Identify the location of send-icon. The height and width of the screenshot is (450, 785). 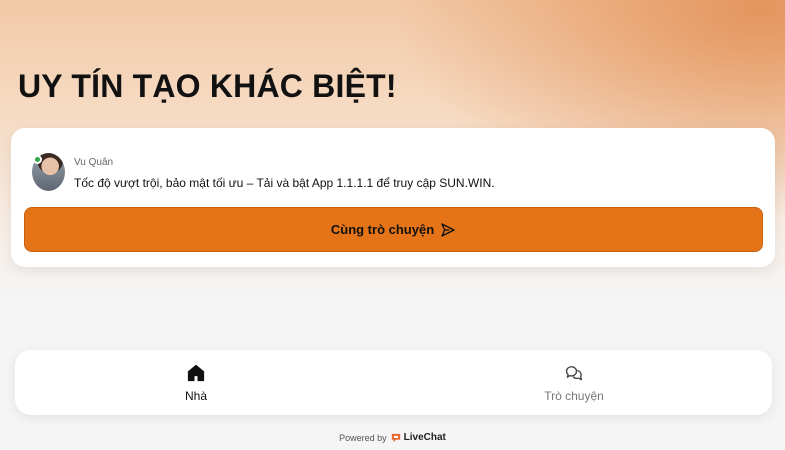
(448, 230).